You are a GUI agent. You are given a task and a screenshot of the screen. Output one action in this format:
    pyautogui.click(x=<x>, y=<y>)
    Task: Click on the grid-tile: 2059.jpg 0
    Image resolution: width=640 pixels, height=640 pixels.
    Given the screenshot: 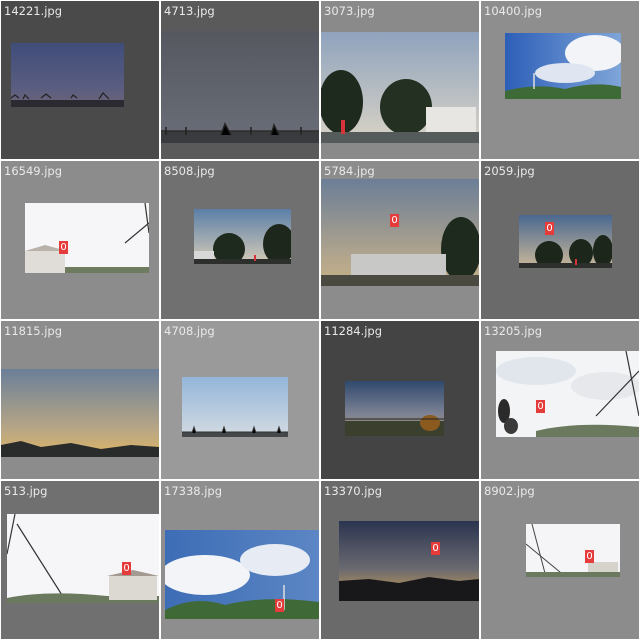 What is the action you would take?
    pyautogui.click(x=560, y=240)
    